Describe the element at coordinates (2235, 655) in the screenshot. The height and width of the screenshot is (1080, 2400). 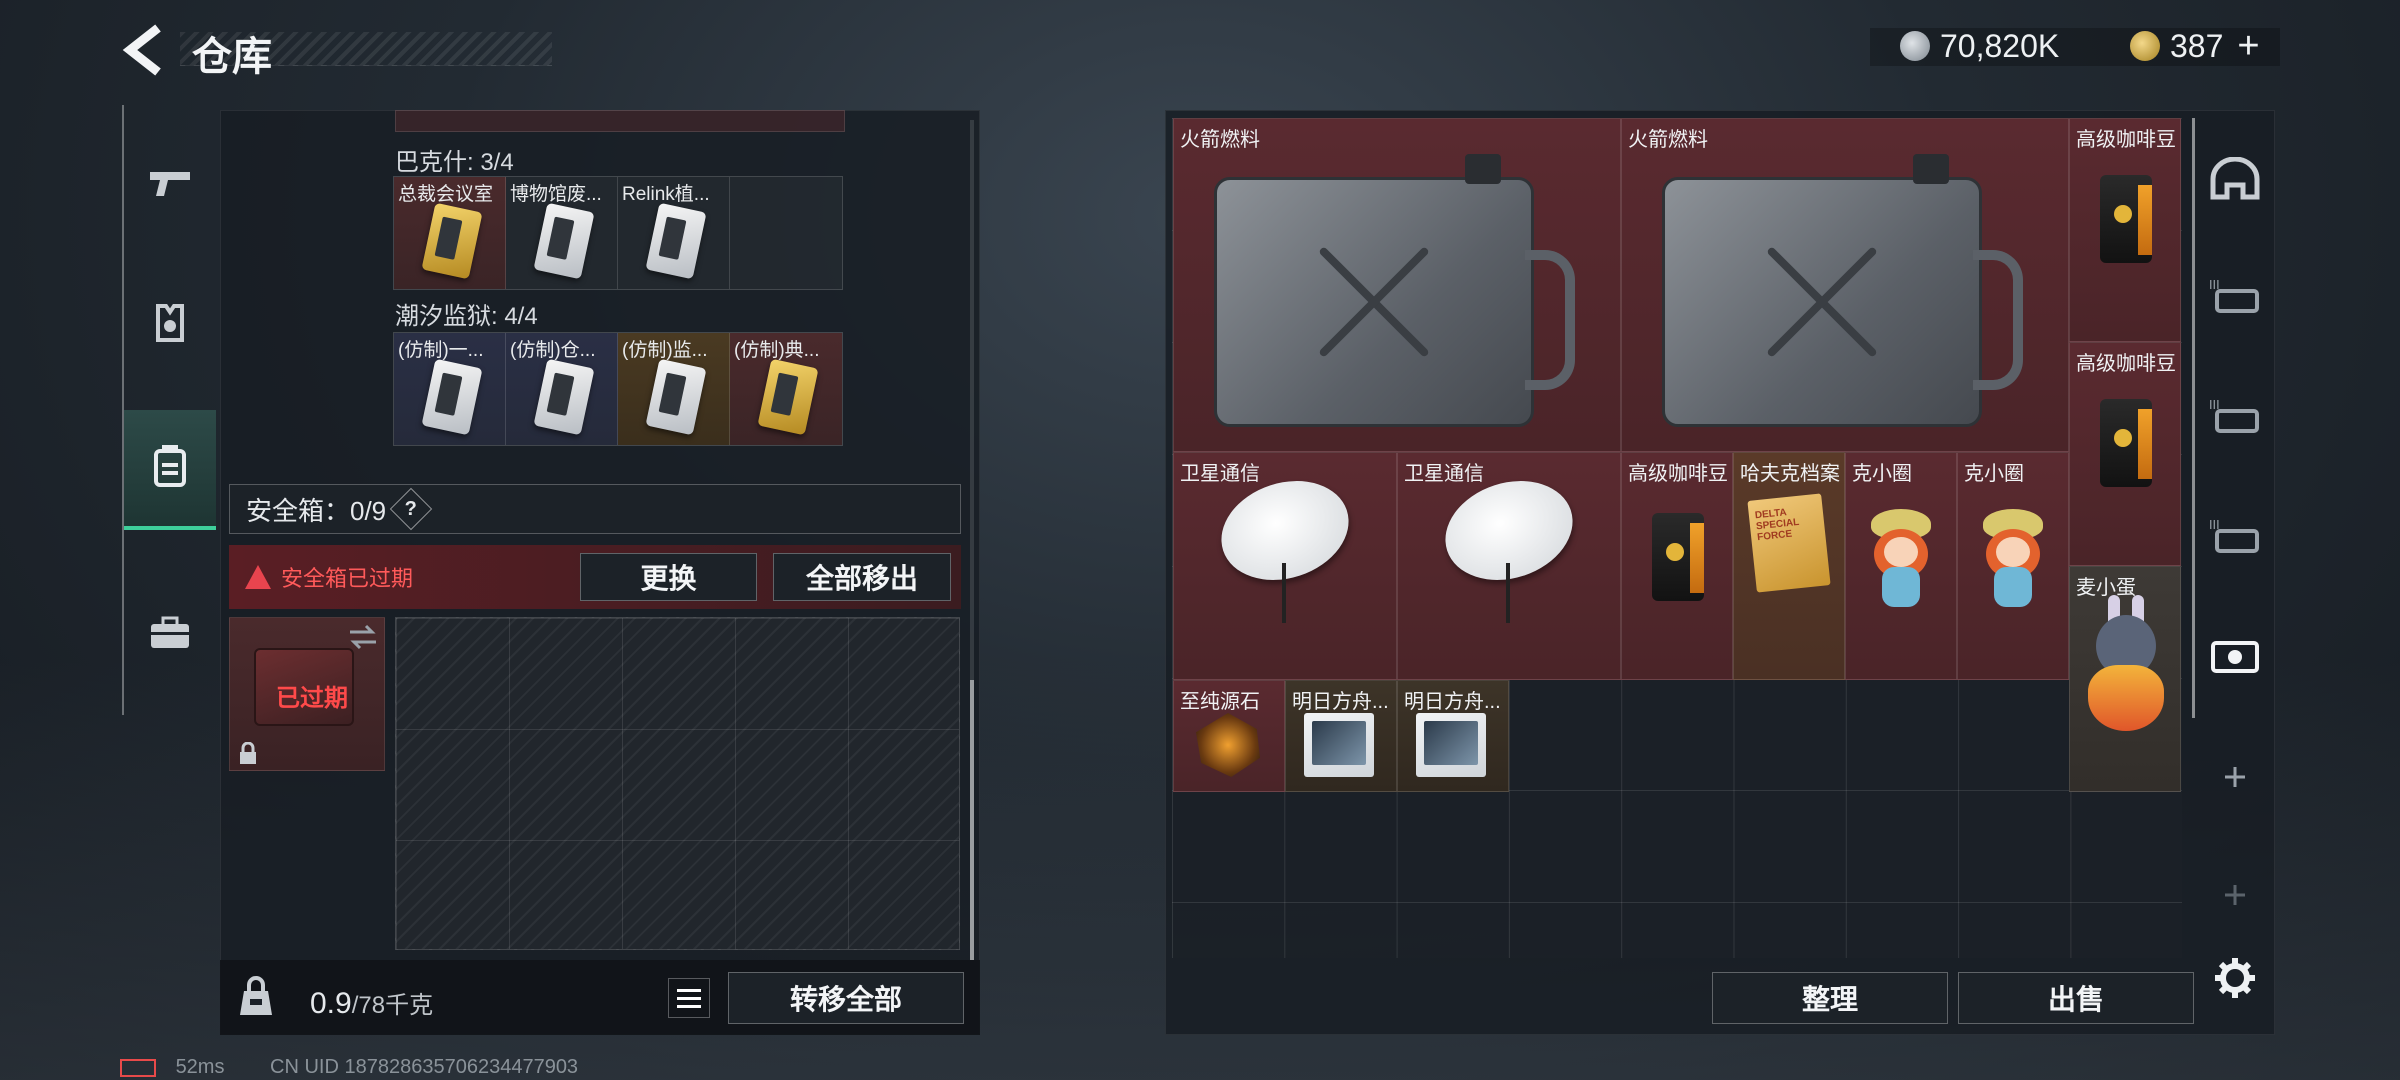
I see `stash-tab-active-icon` at that location.